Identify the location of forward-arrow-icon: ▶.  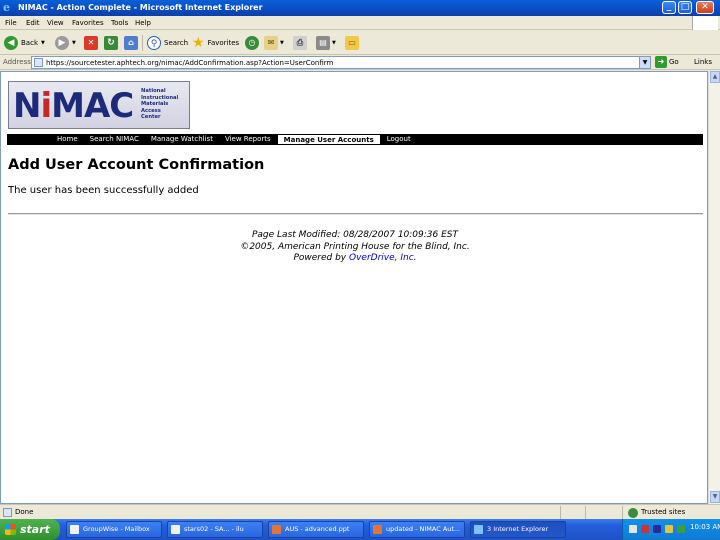
(62, 43).